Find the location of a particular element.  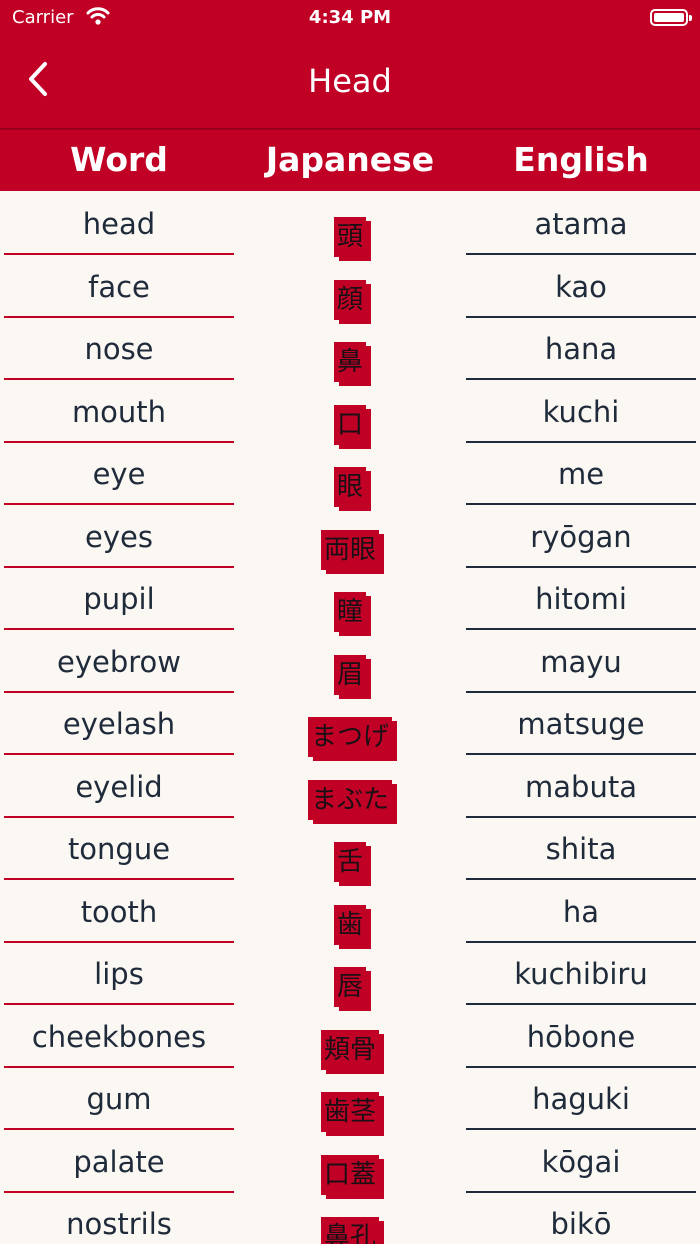

table-row: nostrils 鼻孔 bikō is located at coordinates (350, 1217).